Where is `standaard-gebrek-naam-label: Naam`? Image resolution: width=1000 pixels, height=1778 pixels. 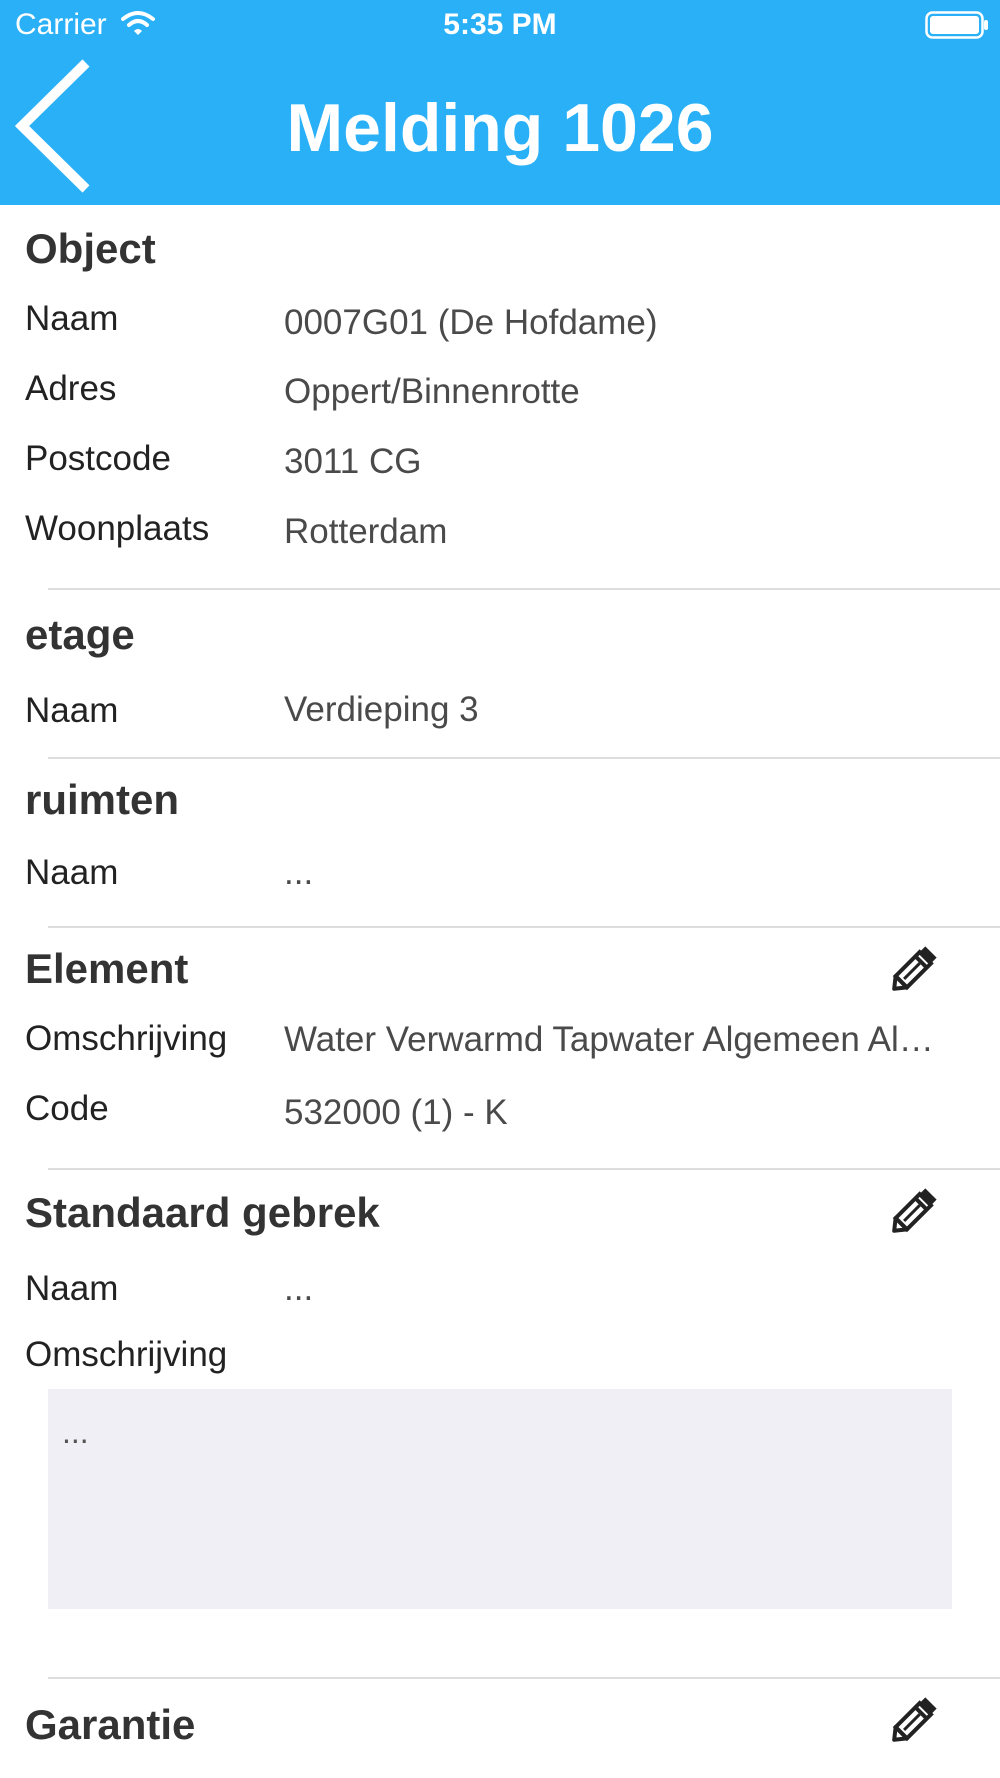 standaard-gebrek-naam-label: Naam is located at coordinates (72, 1288).